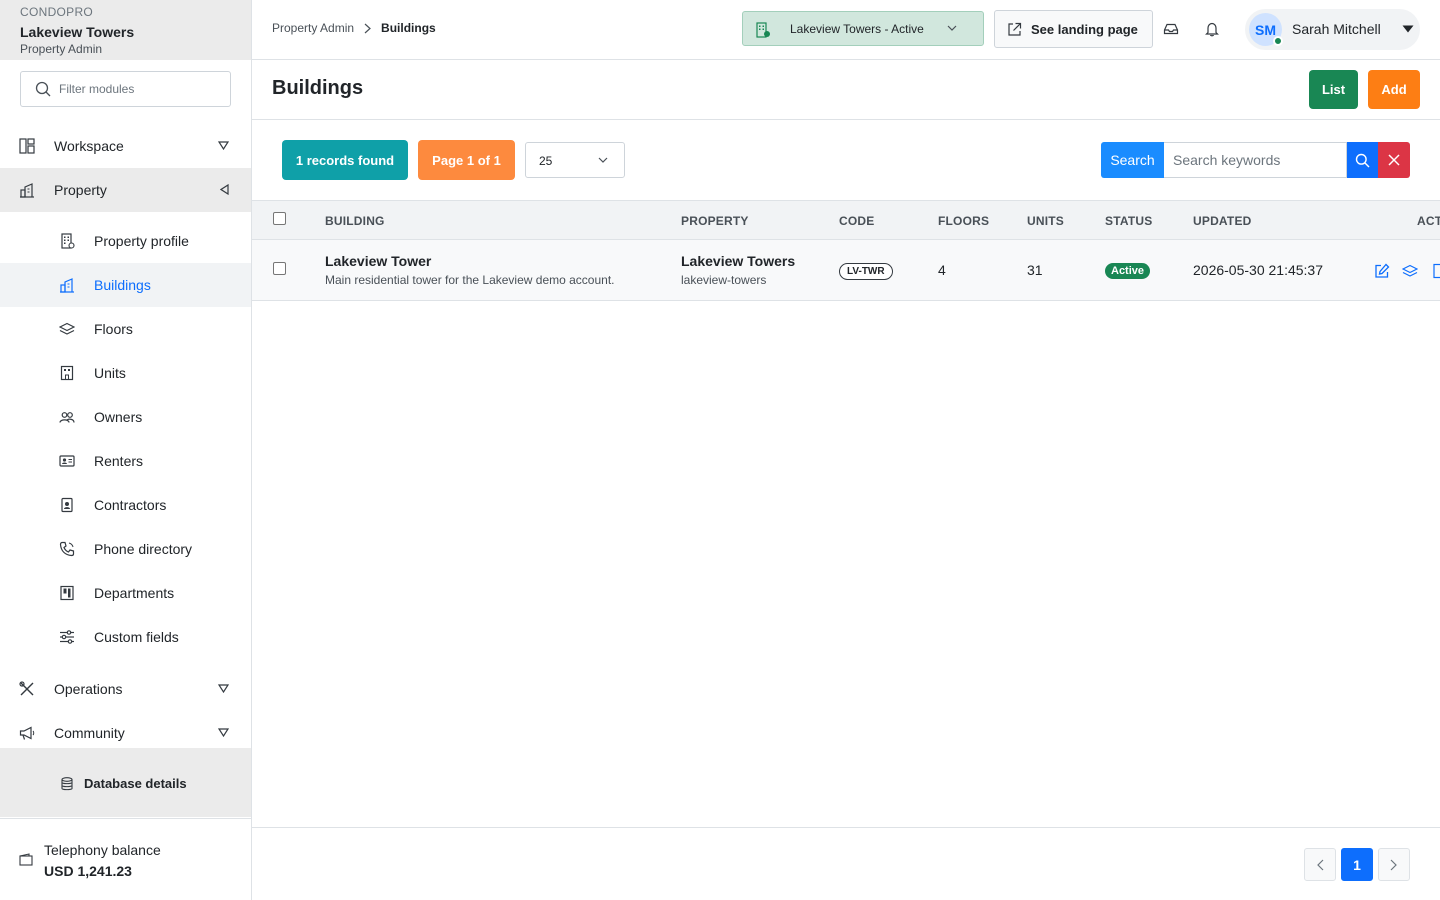  I want to click on user-menu: SM Sarah Mitchell, so click(1332, 29).